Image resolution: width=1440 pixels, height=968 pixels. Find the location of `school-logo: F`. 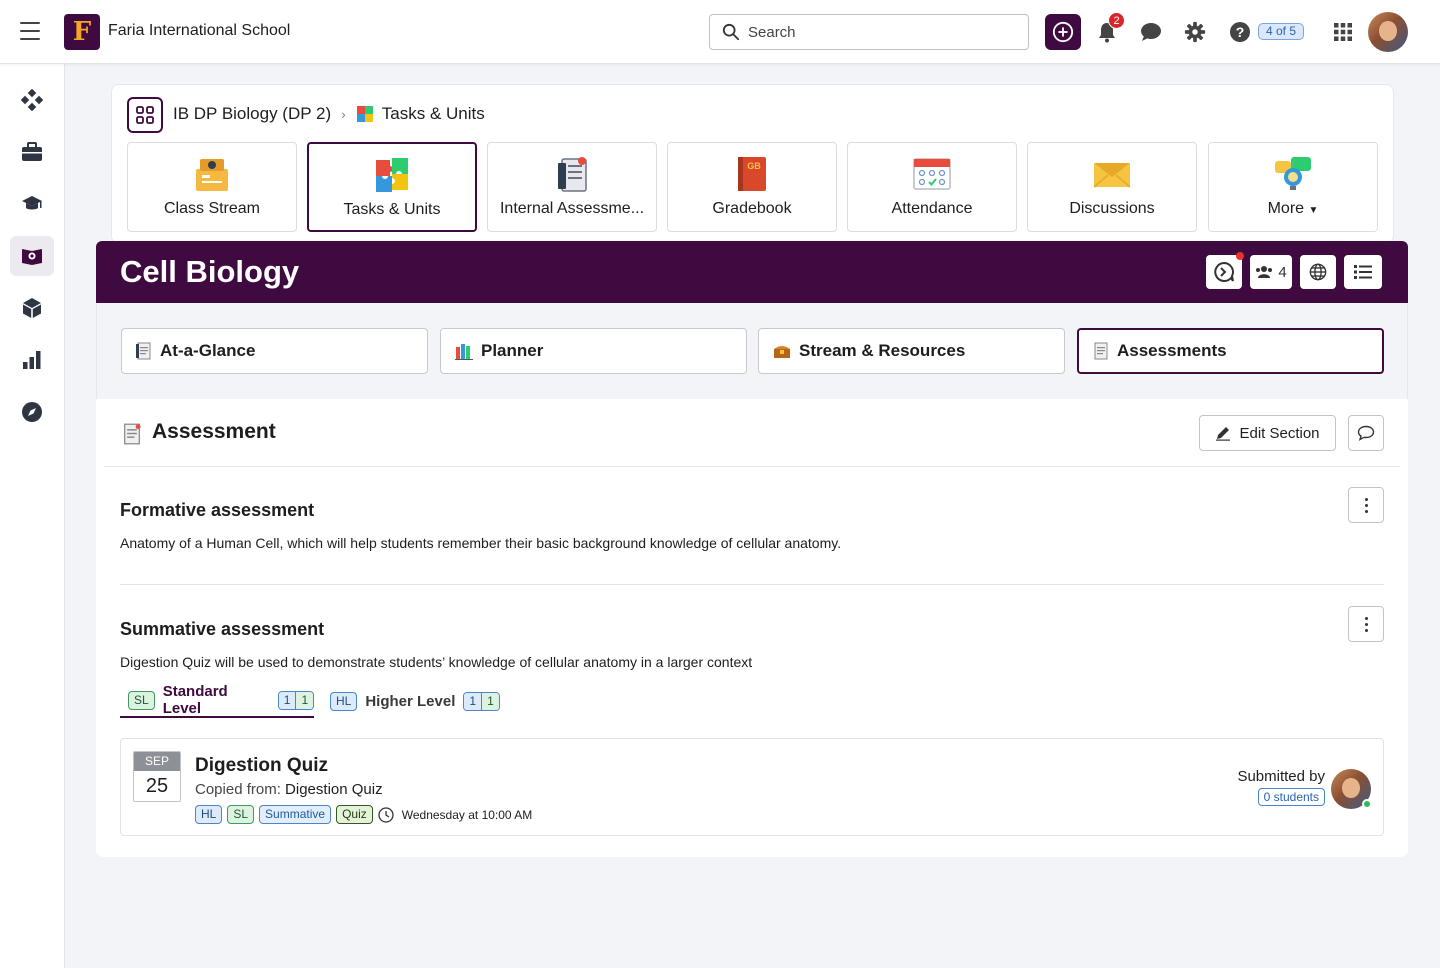

school-logo: F is located at coordinates (82, 32).